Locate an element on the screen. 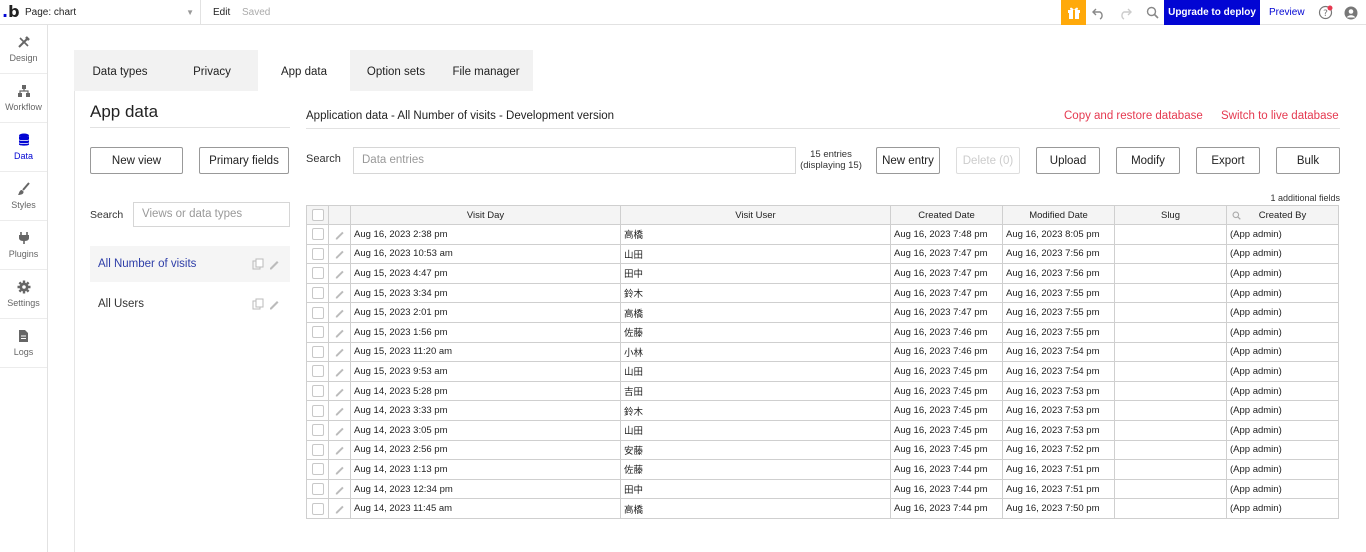 This screenshot has height=552, width=1366. bubble-logo: .b is located at coordinates (11, 11).